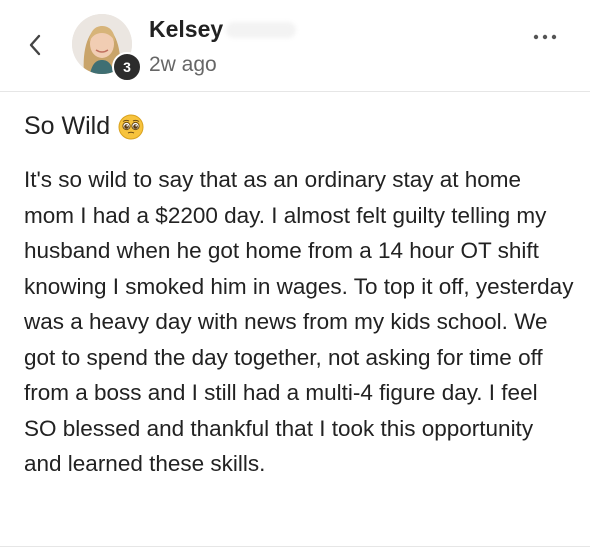 The height and width of the screenshot is (548, 590). Describe the element at coordinates (261, 30) in the screenshot. I see `name-redaction-blur` at that location.